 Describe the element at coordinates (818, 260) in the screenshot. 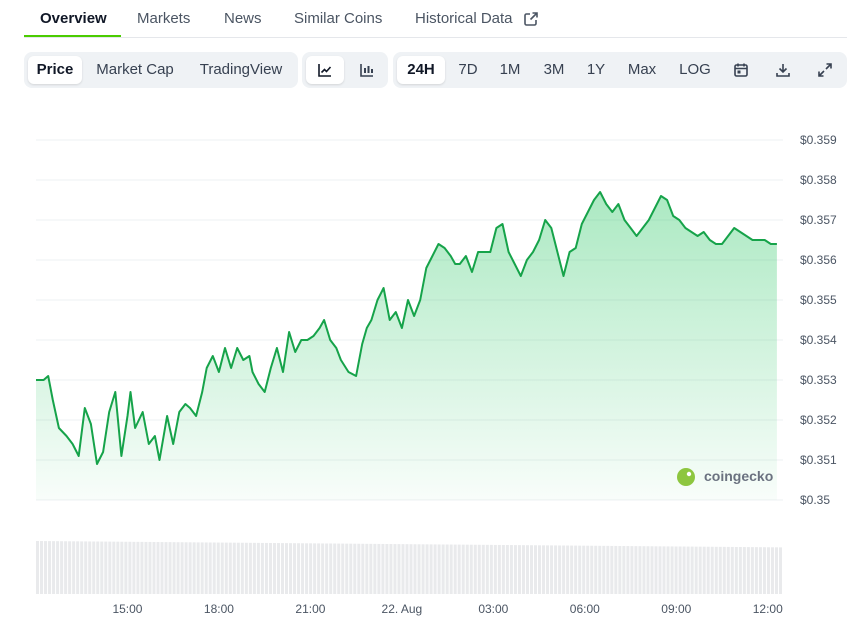

I see `y-tick-label: $0.356` at that location.